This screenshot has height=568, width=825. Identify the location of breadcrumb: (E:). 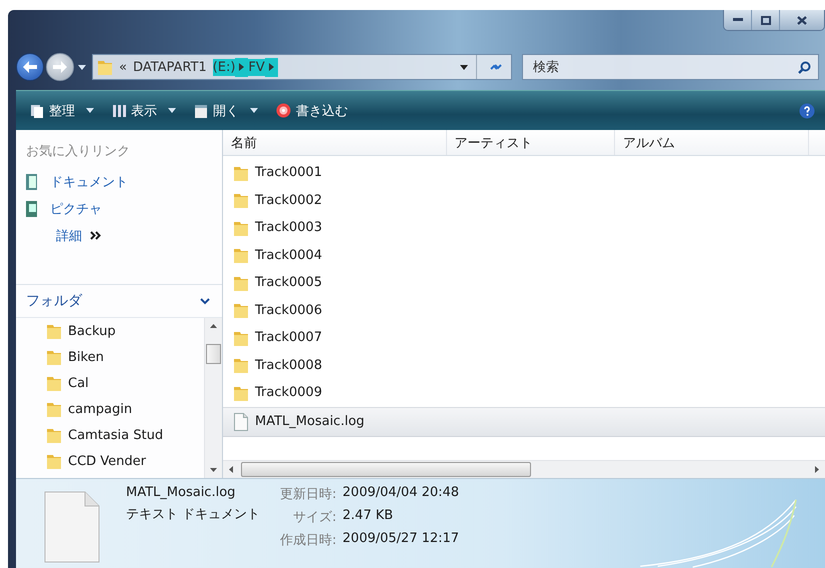
(224, 67).